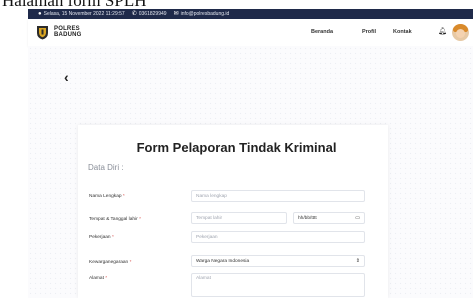  What do you see at coordinates (357, 261) in the screenshot?
I see `select-arrows-icon: ⇕` at bounding box center [357, 261].